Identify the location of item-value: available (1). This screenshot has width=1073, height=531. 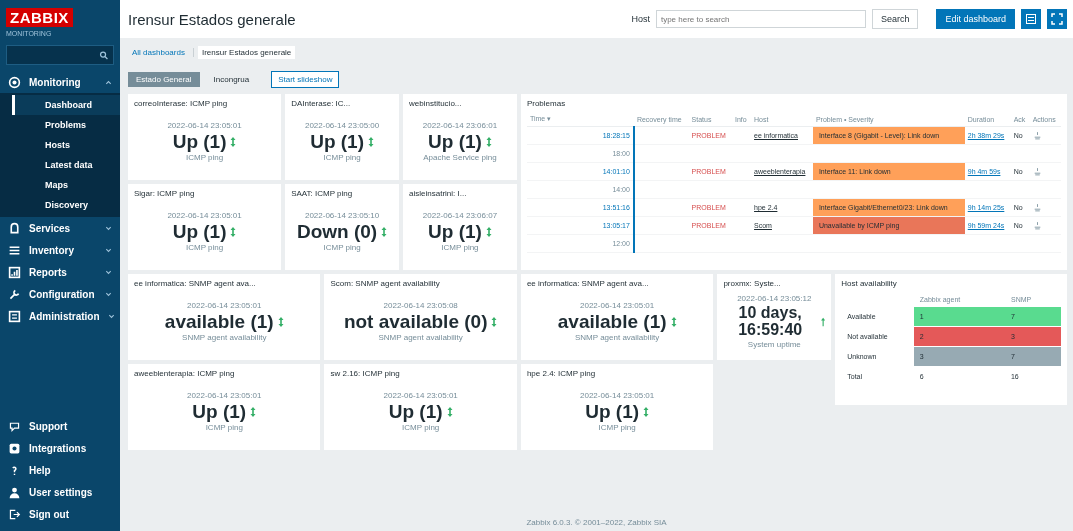
(612, 321).